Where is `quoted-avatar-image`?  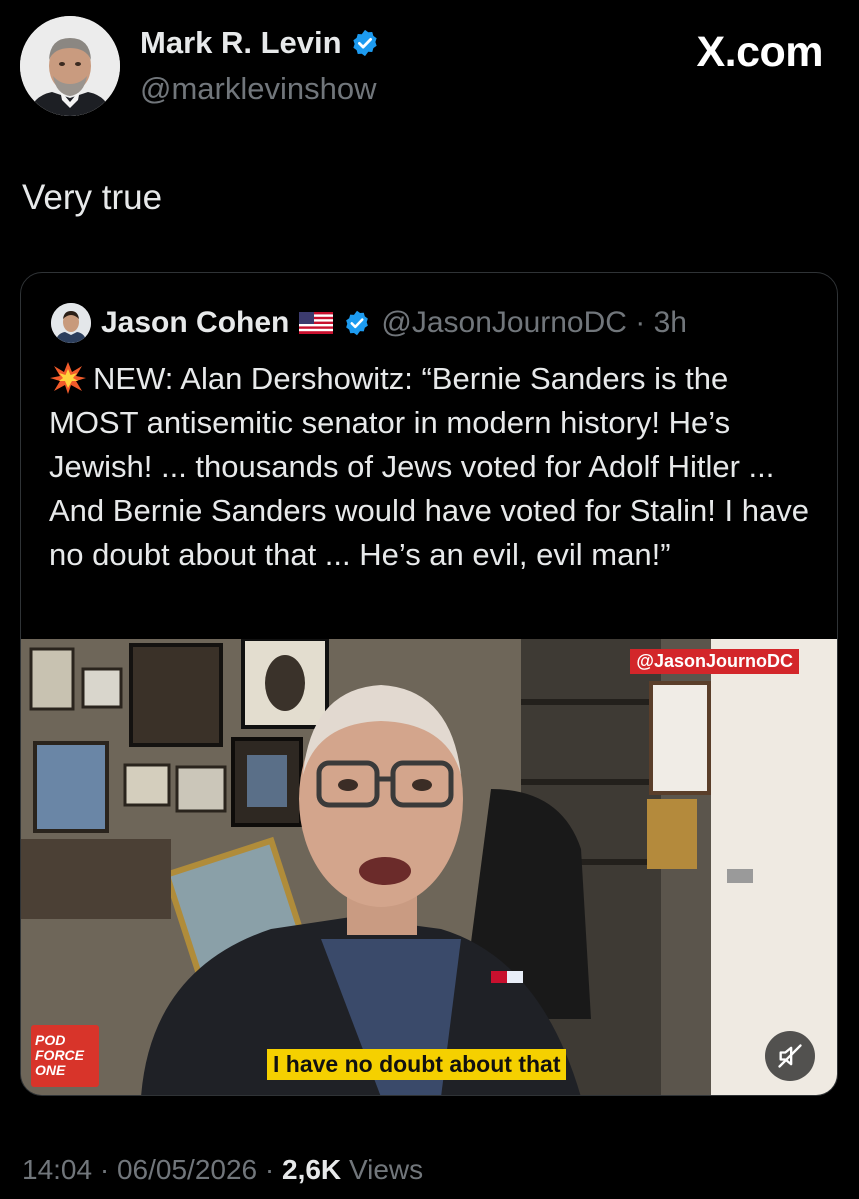
quoted-avatar-image is located at coordinates (71, 323).